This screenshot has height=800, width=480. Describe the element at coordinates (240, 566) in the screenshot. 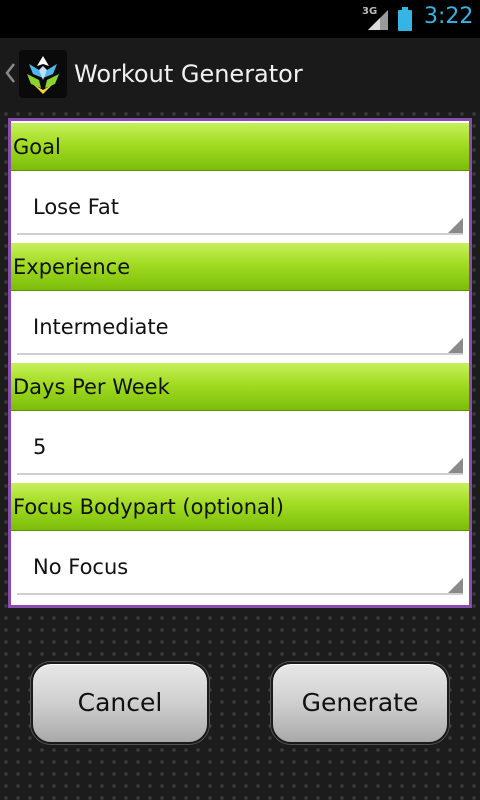

I see `focus-bodypart-spinner: No Focus` at that location.